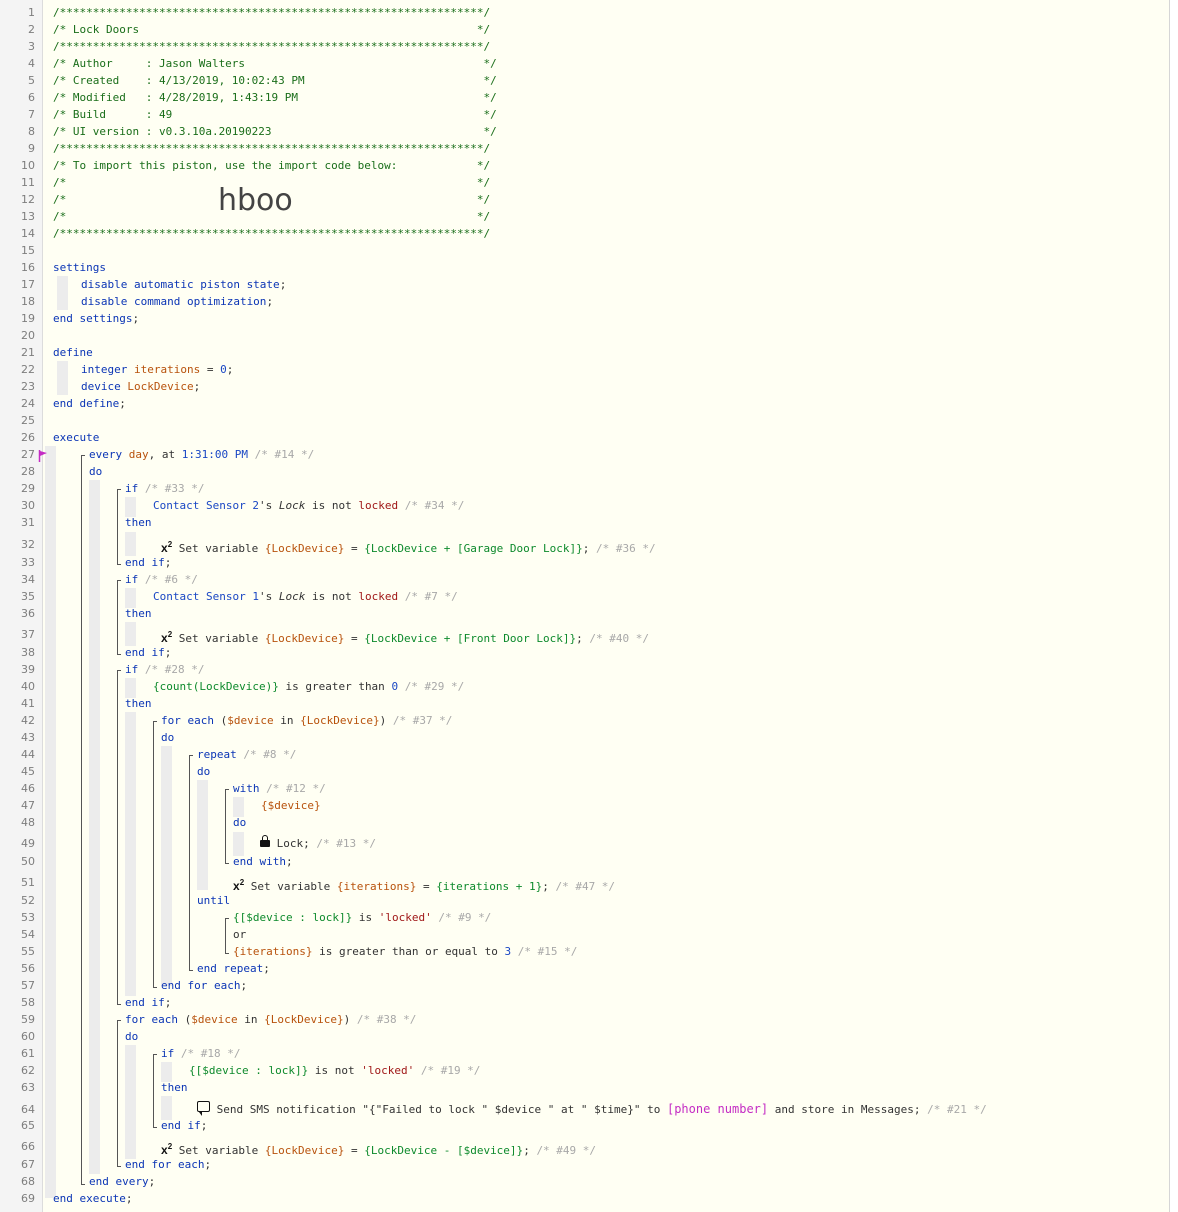 This screenshot has height=1212, width=1178. Describe the element at coordinates (93, 318) in the screenshot. I see `end-settings-keyword: end settings` at that location.